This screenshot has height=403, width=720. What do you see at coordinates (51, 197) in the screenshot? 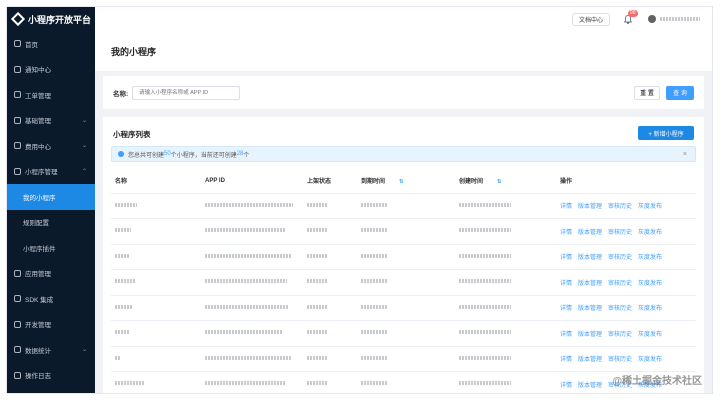
I see `sidebar-item-my-miniapps: 我的小程序` at bounding box center [51, 197].